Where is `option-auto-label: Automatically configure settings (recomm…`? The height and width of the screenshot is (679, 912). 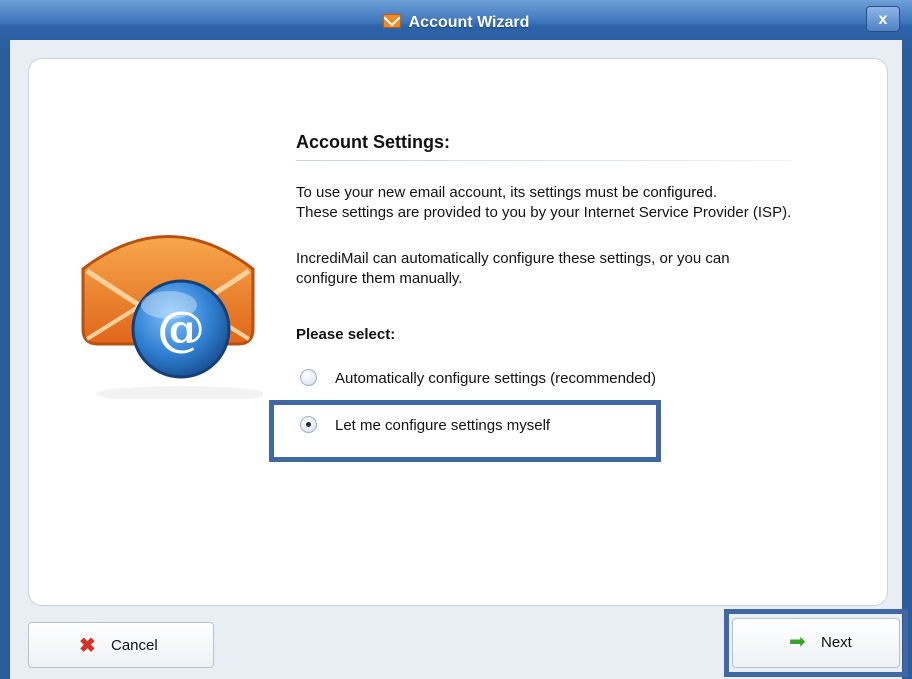 option-auto-label: Automatically configure settings (recomm… is located at coordinates (495, 378).